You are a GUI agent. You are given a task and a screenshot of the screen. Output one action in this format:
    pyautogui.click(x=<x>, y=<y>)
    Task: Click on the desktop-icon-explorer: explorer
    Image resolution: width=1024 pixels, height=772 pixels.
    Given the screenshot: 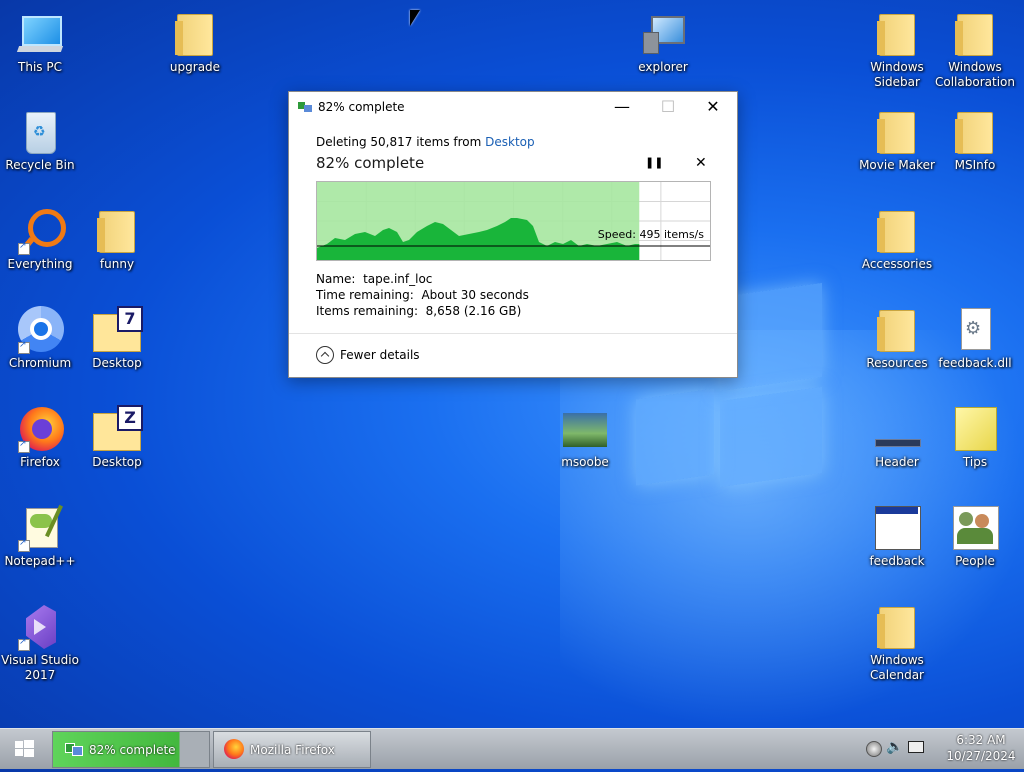 What is the action you would take?
    pyautogui.click(x=663, y=42)
    